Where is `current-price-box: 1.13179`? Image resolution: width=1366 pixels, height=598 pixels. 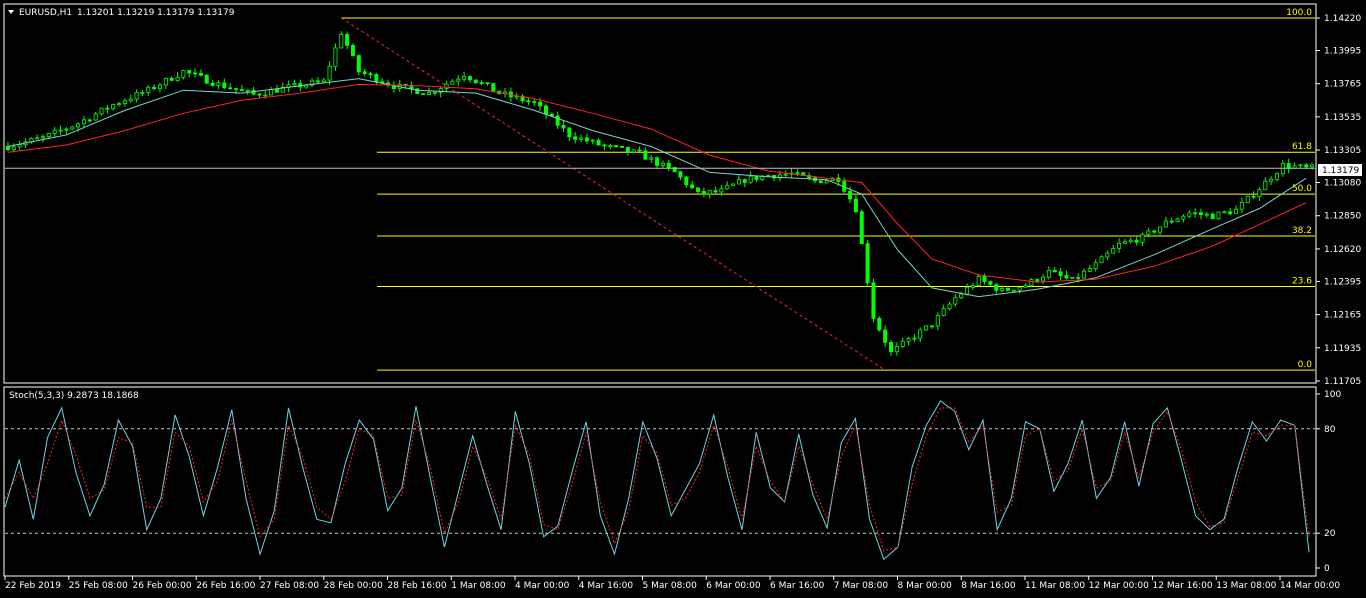 current-price-box: 1.13179 is located at coordinates (1340, 170).